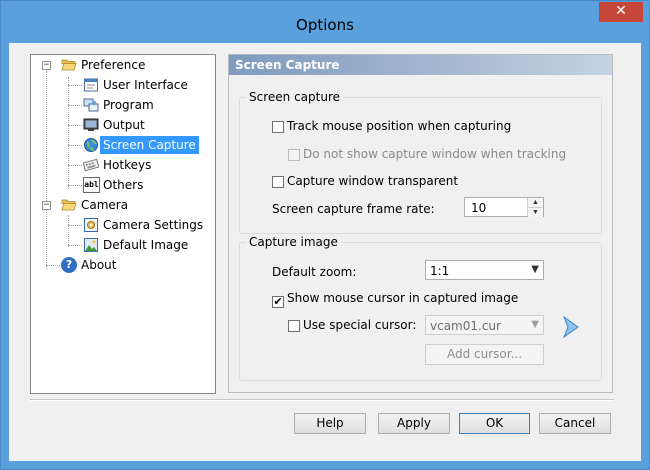 This screenshot has width=650, height=470. I want to click on tree-item-others: abl Others, so click(114, 185).